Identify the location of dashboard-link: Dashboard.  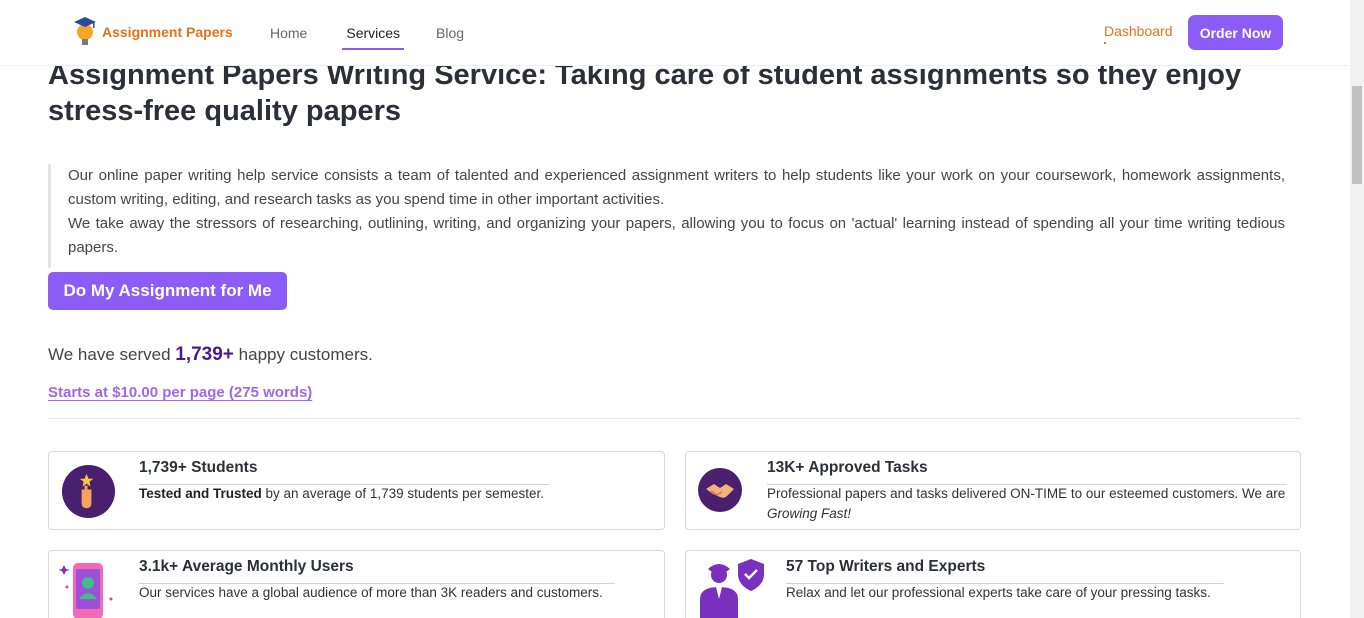
(1138, 33).